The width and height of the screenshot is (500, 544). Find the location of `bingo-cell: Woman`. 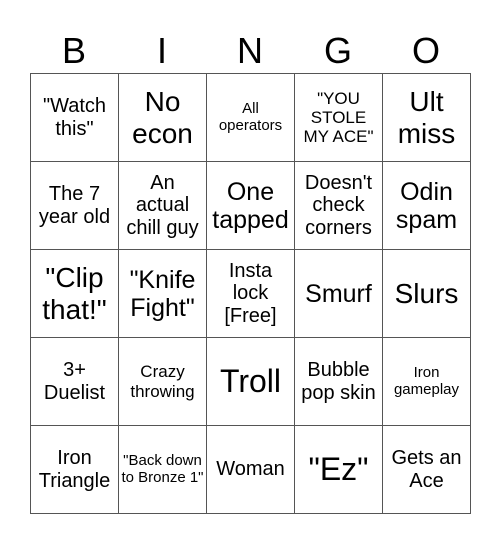

bingo-cell: Woman is located at coordinates (251, 470).